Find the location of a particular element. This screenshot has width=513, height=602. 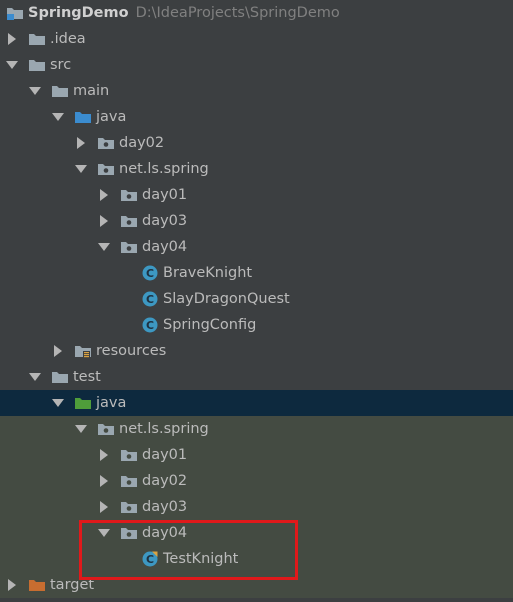

project-module-icon is located at coordinates (15, 13).